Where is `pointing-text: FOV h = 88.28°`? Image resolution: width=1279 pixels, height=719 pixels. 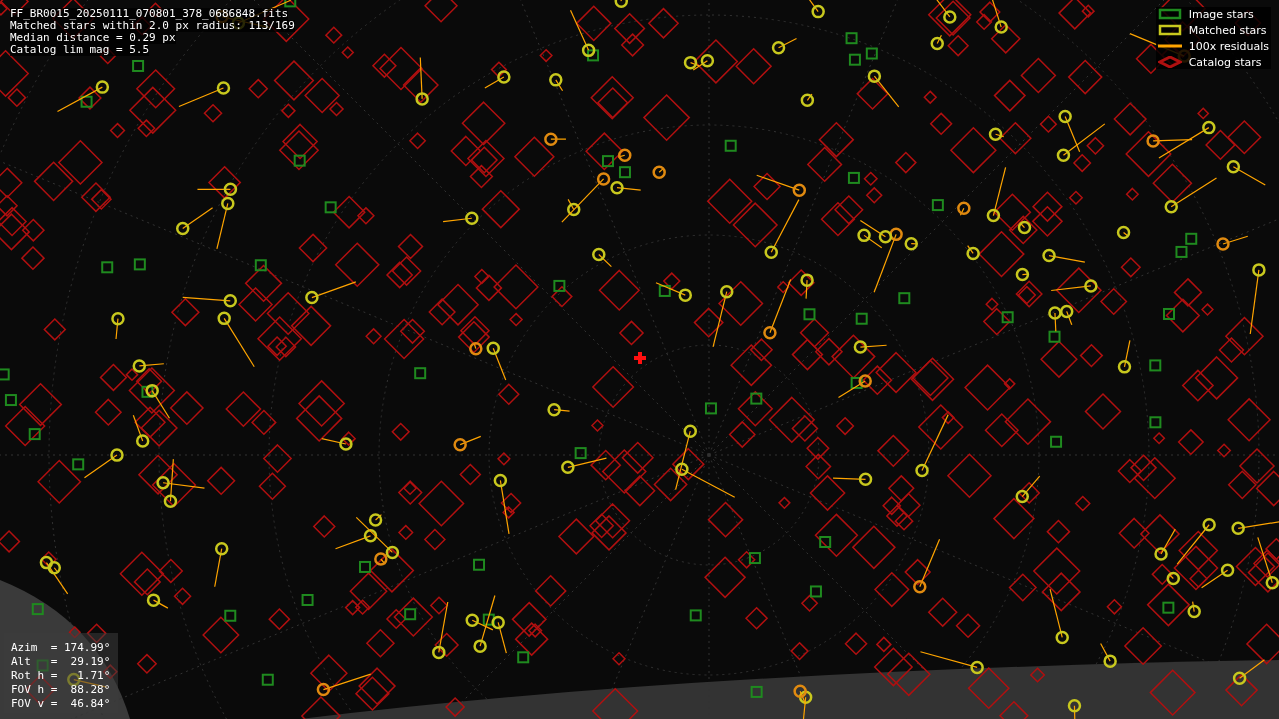 pointing-text: FOV h = 88.28° is located at coordinates (61, 690).